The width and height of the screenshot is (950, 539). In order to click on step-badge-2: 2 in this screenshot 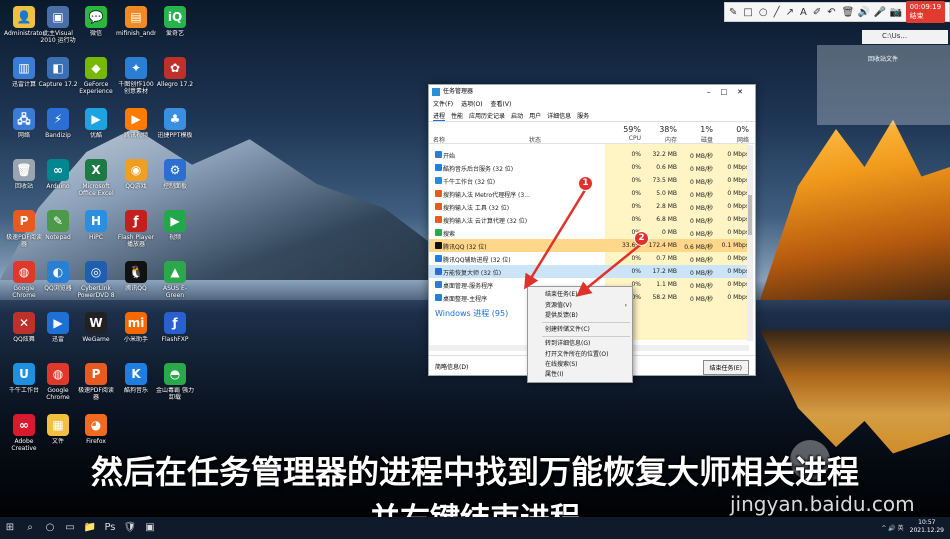, I will do `click(641, 238)`.